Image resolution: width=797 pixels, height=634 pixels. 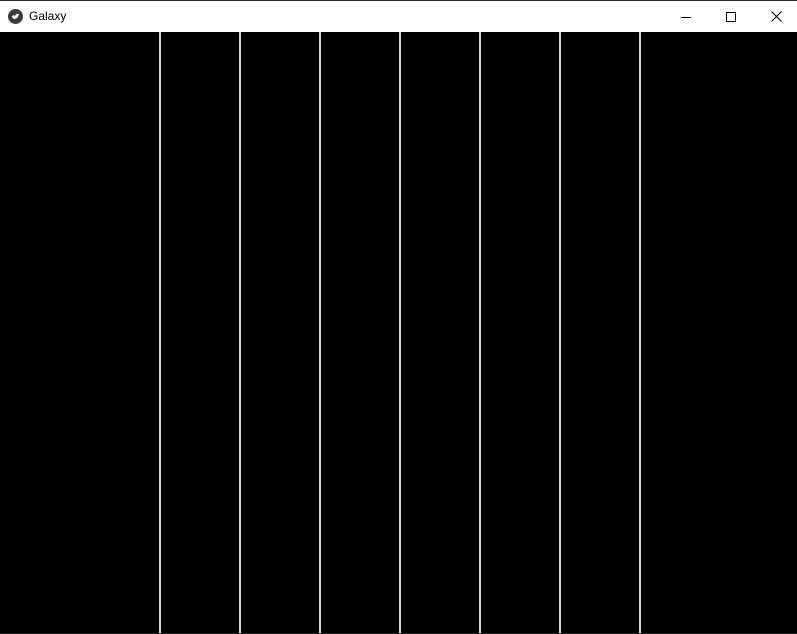 I want to click on minimize-icon, so click(x=686, y=17).